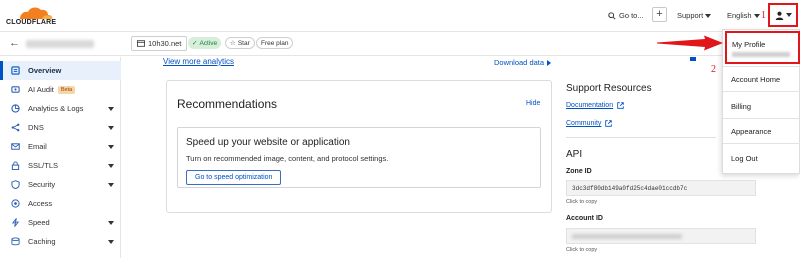 This screenshot has height=258, width=800. I want to click on external-link-icon, so click(620, 105).